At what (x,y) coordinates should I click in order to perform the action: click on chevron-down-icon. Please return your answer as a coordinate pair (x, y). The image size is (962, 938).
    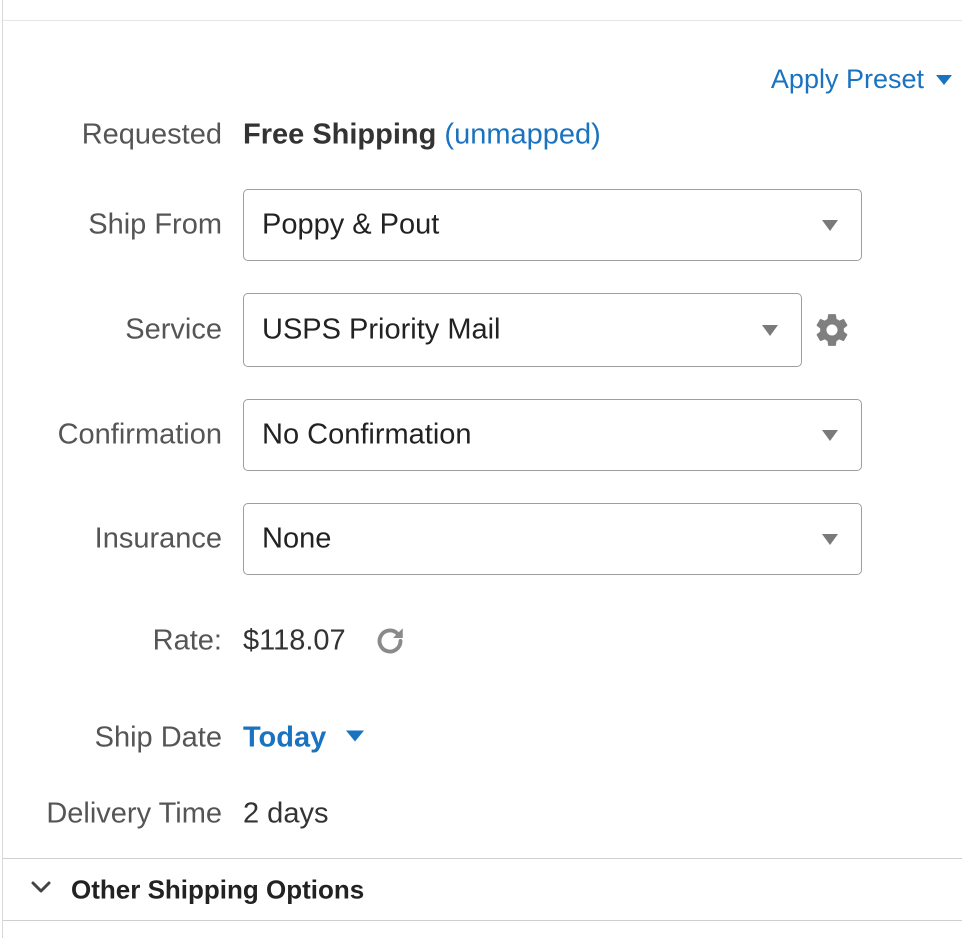
    Looking at the image, I should click on (41, 887).